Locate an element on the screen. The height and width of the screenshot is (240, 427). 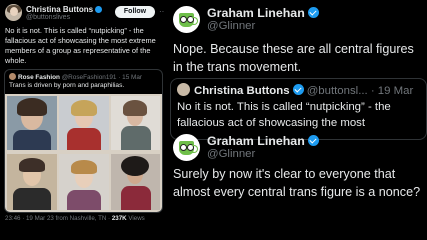
quoted-tweet-header: Rose Fashion @RoseFashion191 · 15 Mar is located at coordinates (75, 77).